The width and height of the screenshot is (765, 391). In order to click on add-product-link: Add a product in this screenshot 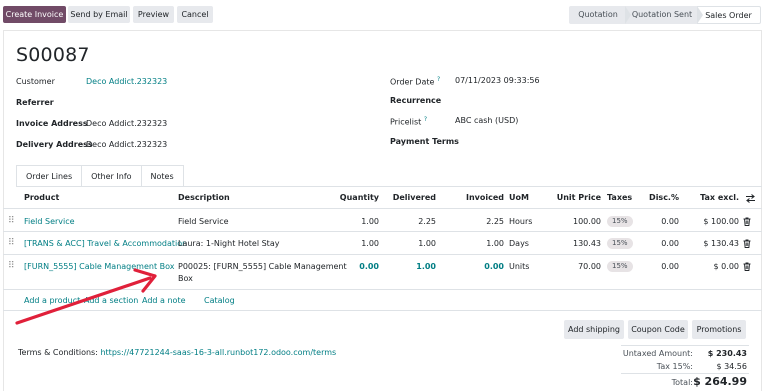, I will do `click(52, 300)`.